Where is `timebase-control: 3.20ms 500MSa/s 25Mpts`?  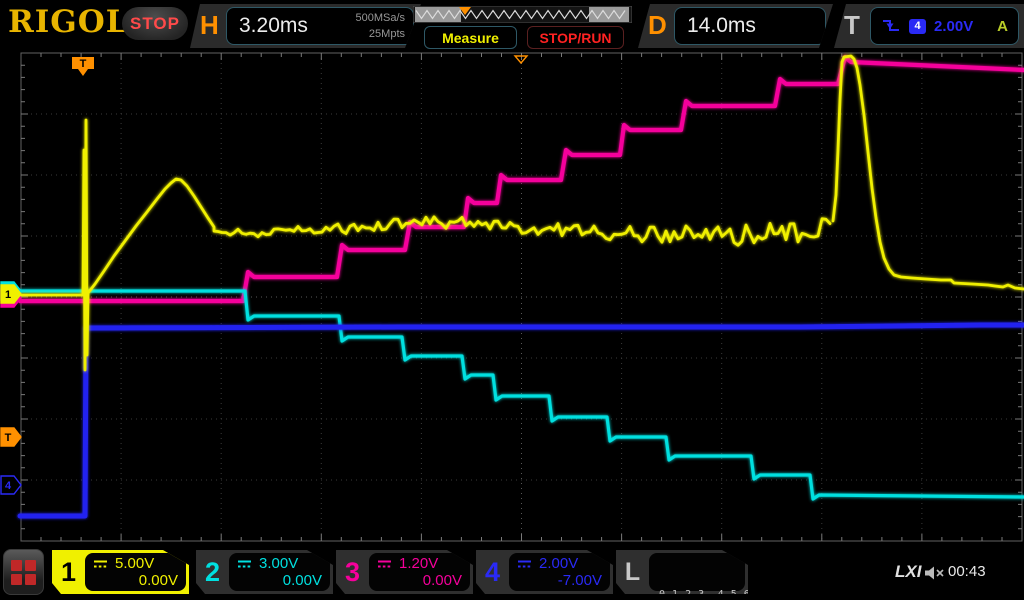
timebase-control: 3.20ms 500MSa/s 25Mpts is located at coordinates (320, 26).